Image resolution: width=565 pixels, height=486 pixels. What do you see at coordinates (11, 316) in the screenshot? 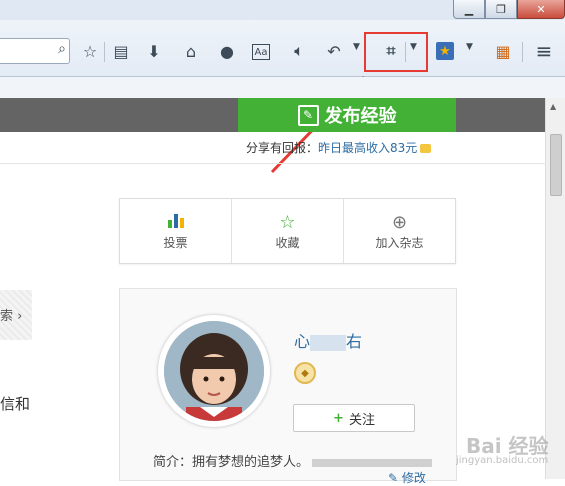
I see `left-text-fragment: 索 ›` at bounding box center [11, 316].